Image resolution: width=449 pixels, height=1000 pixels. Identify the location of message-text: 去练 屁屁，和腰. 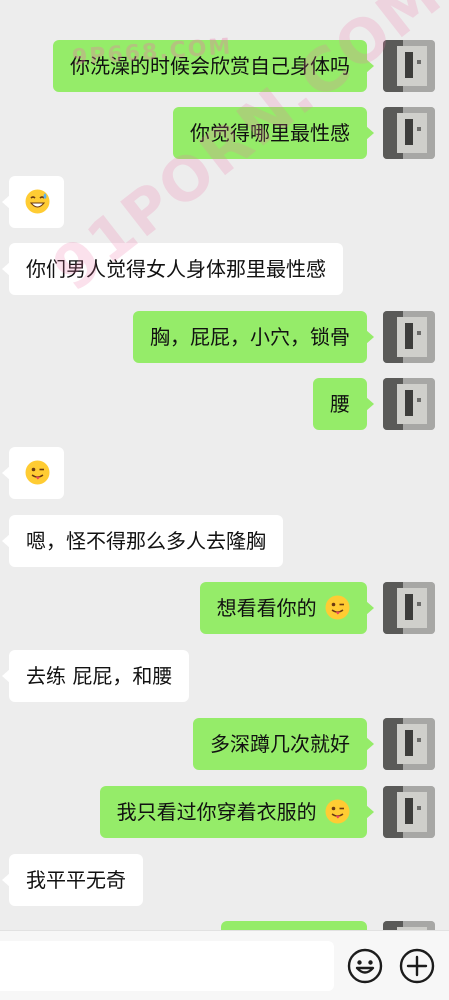
(99, 676).